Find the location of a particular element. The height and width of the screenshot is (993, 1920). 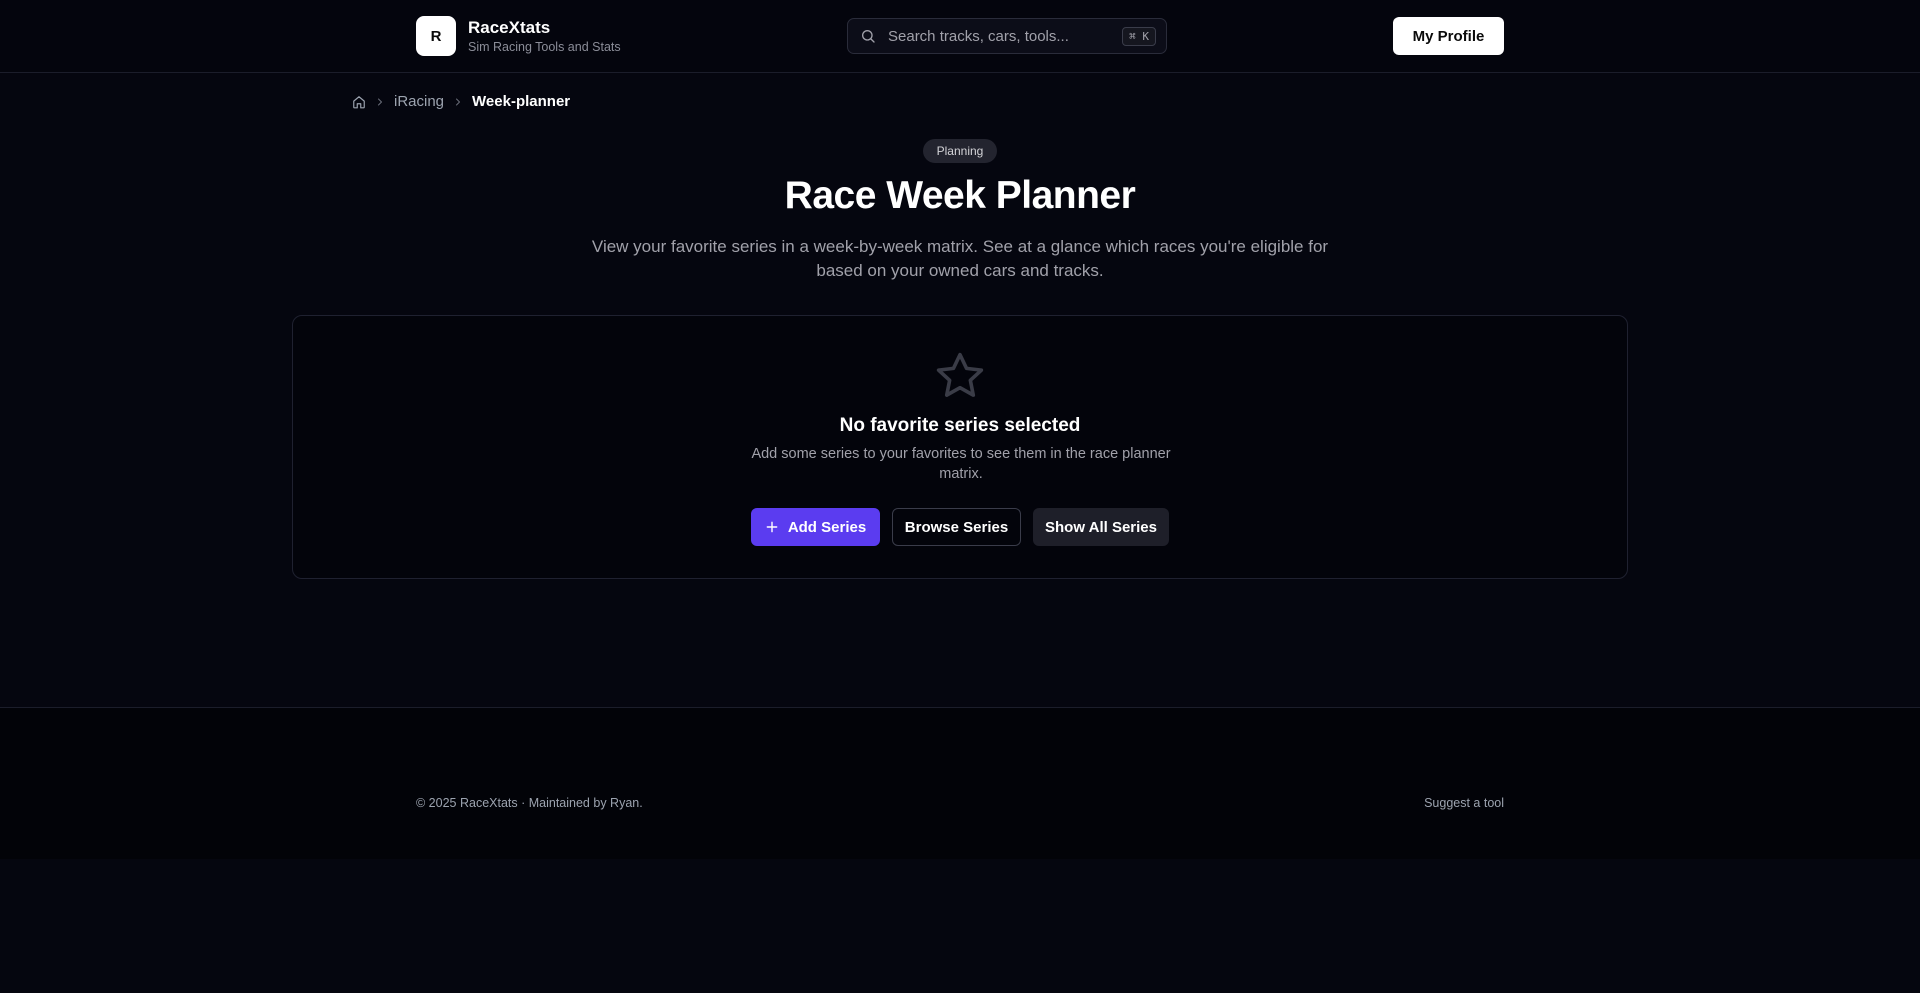

breadcrumb: iRacing Week-planner is located at coordinates (461, 101).